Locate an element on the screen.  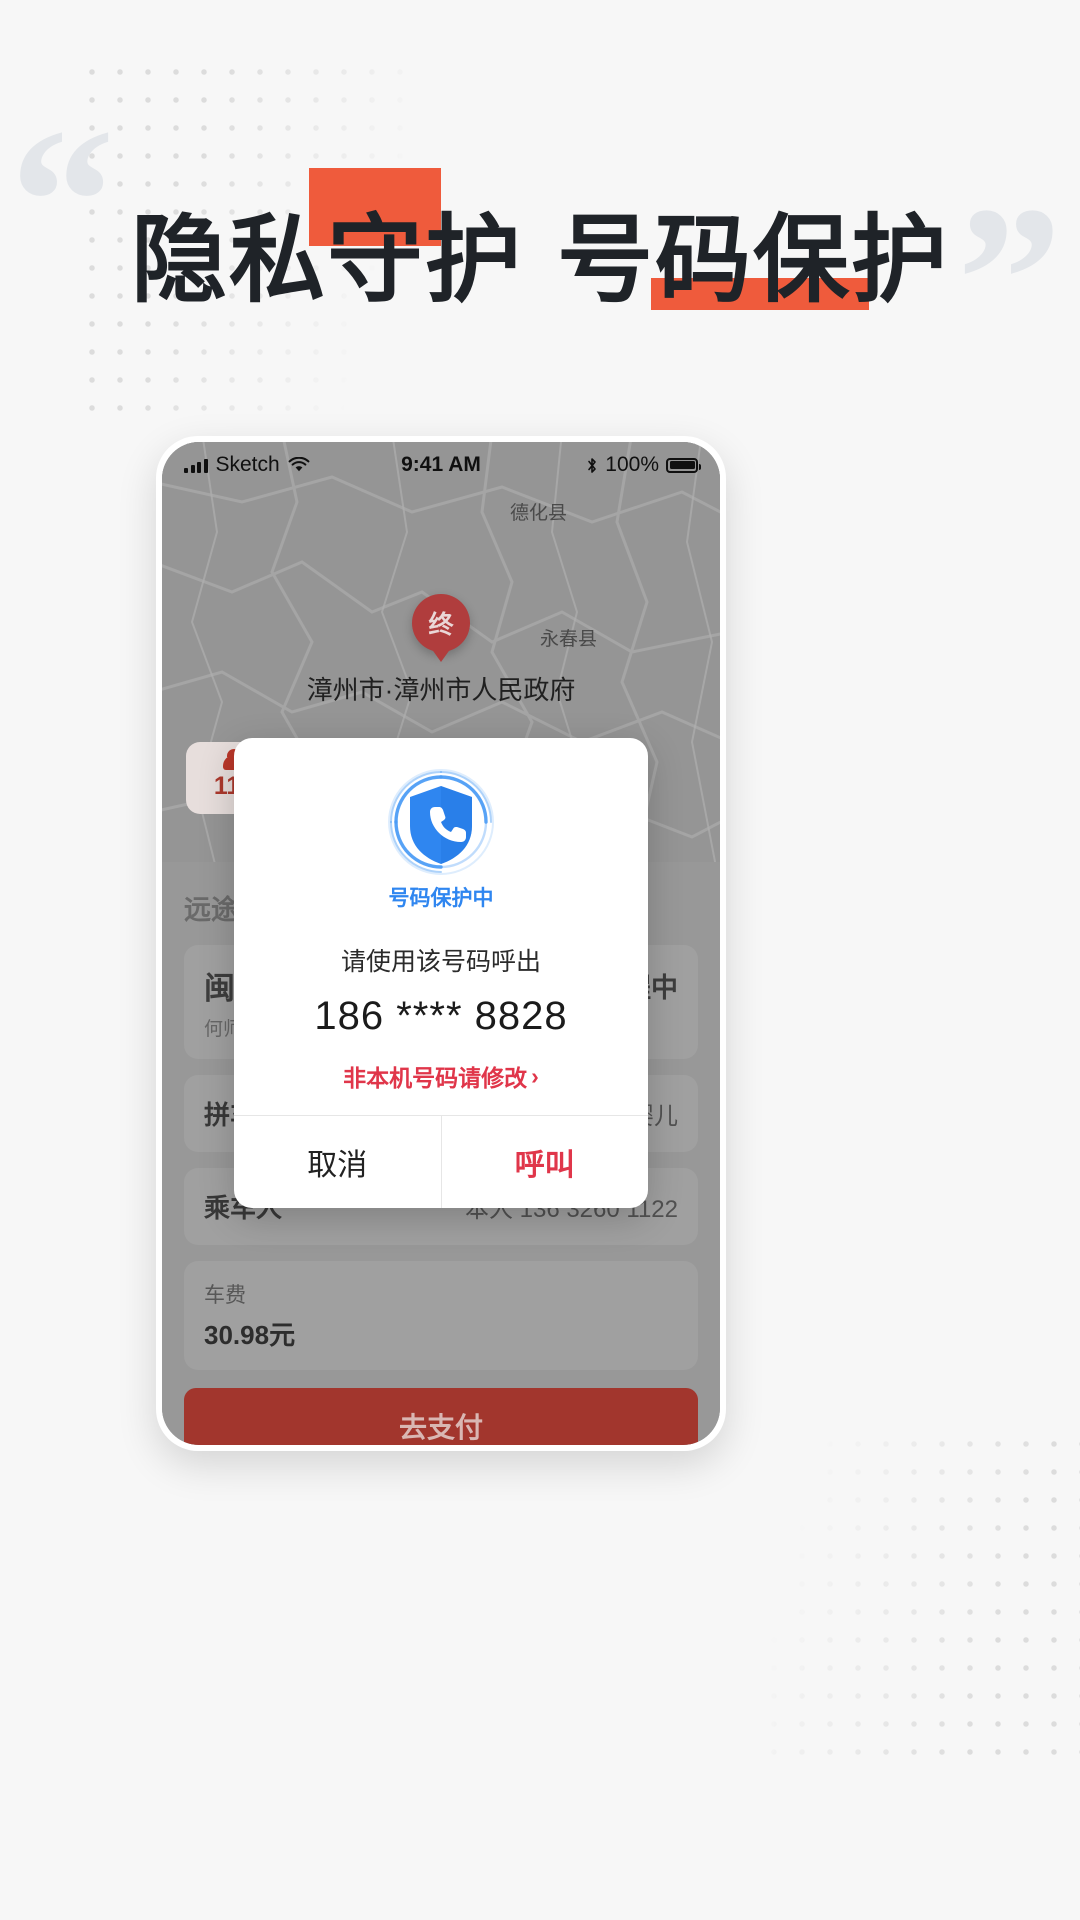
chevron-right-icon: › is located at coordinates (535, 1075).